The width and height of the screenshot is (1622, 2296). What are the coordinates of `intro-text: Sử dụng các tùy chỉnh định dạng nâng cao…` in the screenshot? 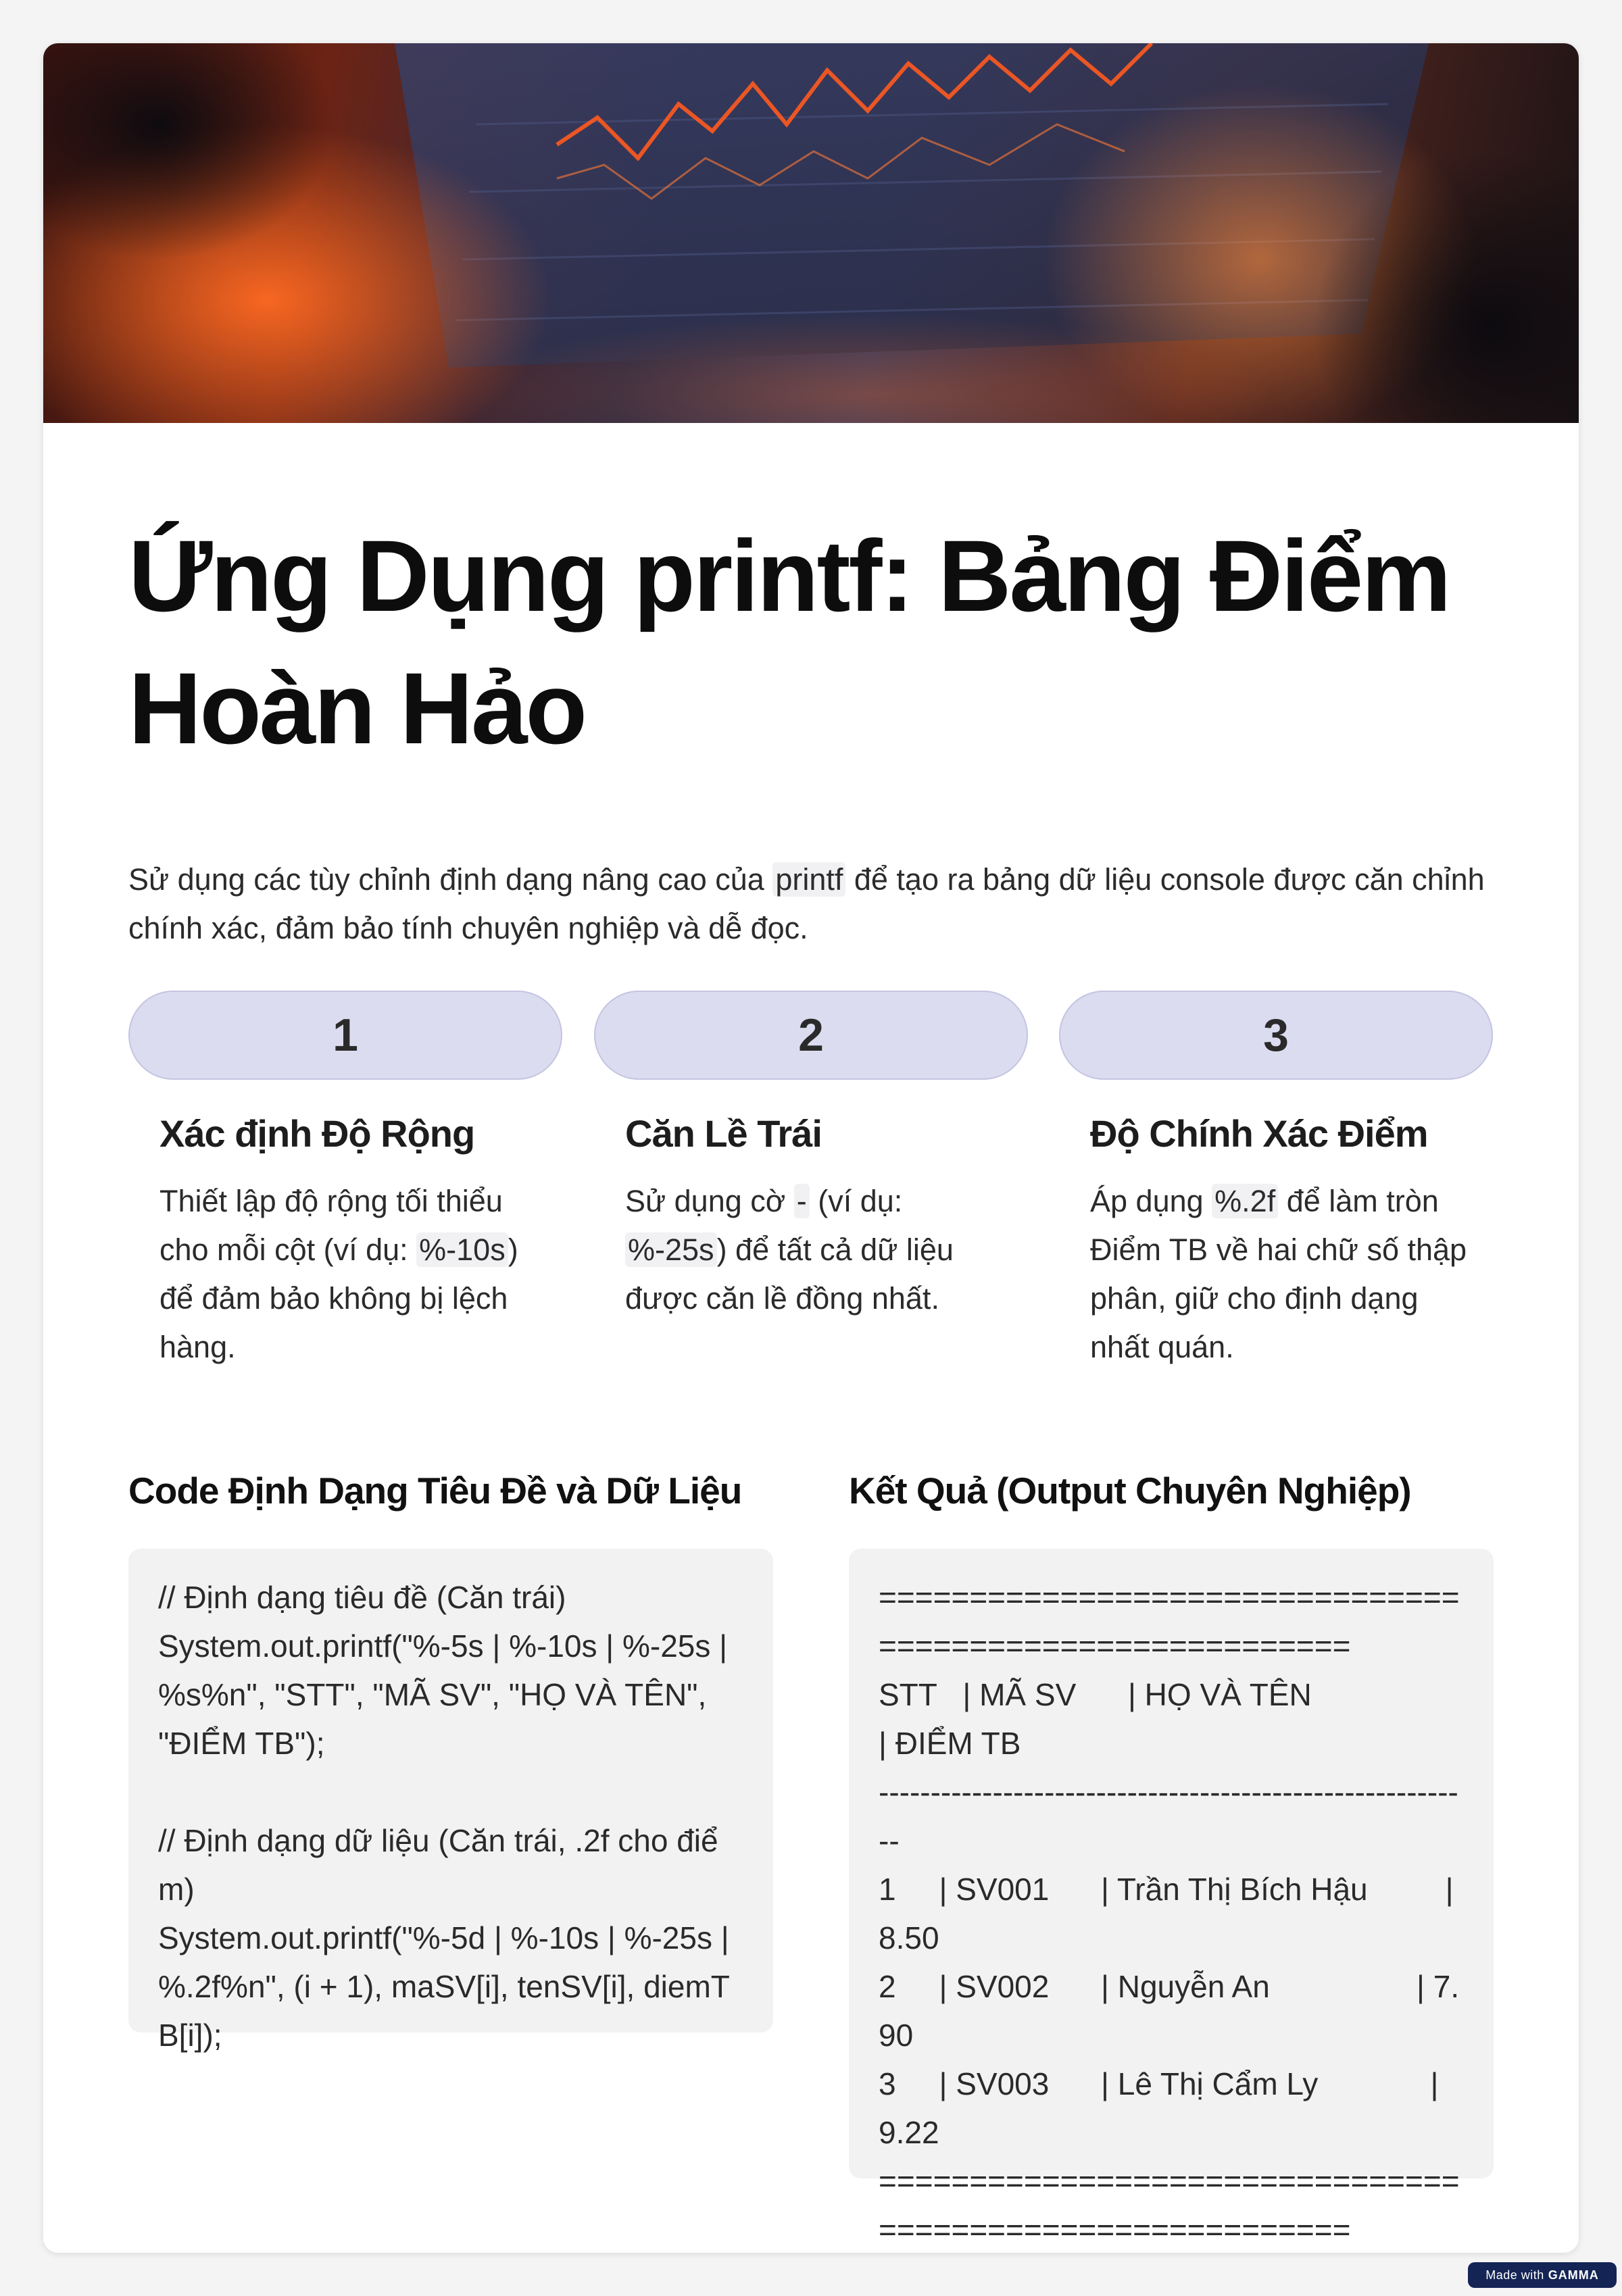 It's located at (450, 880).